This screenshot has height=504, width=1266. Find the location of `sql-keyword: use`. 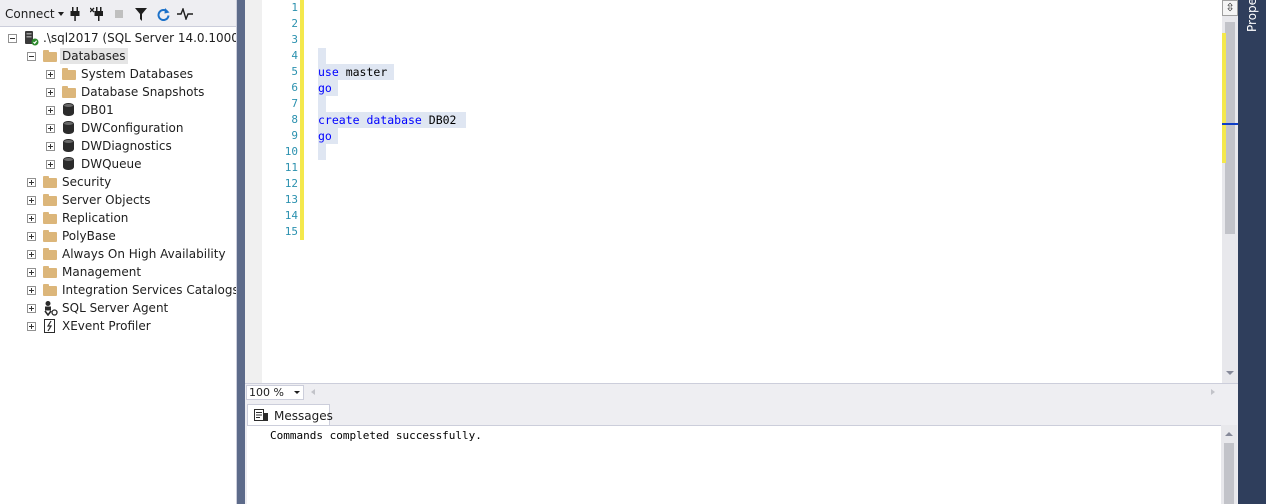

sql-keyword: use is located at coordinates (328, 72).